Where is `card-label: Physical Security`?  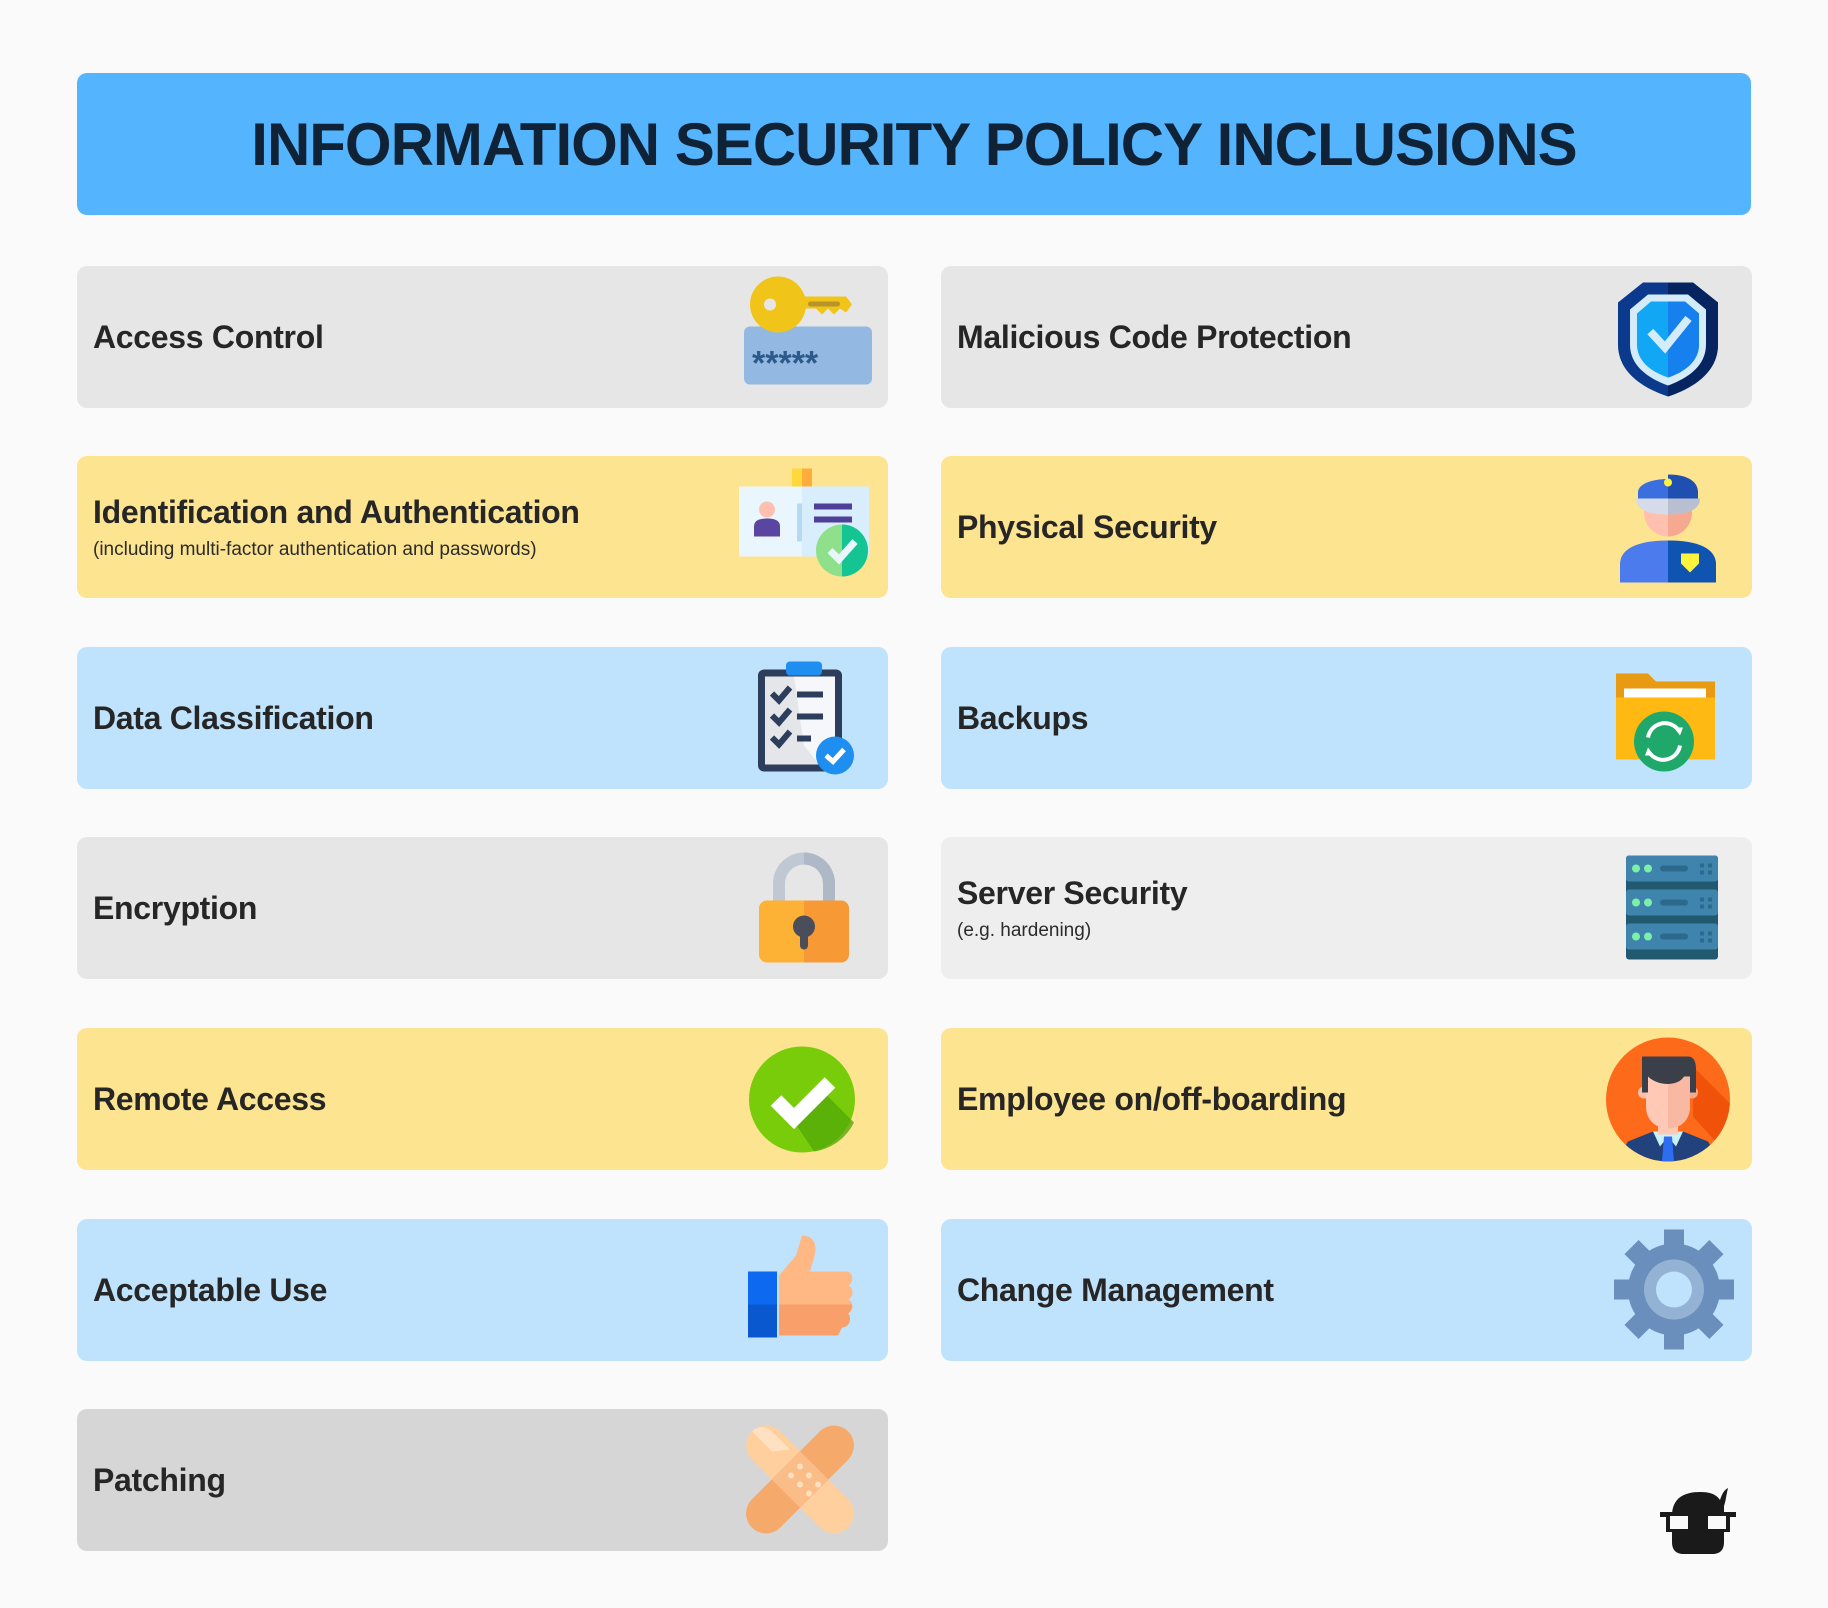 card-label: Physical Security is located at coordinates (1087, 526).